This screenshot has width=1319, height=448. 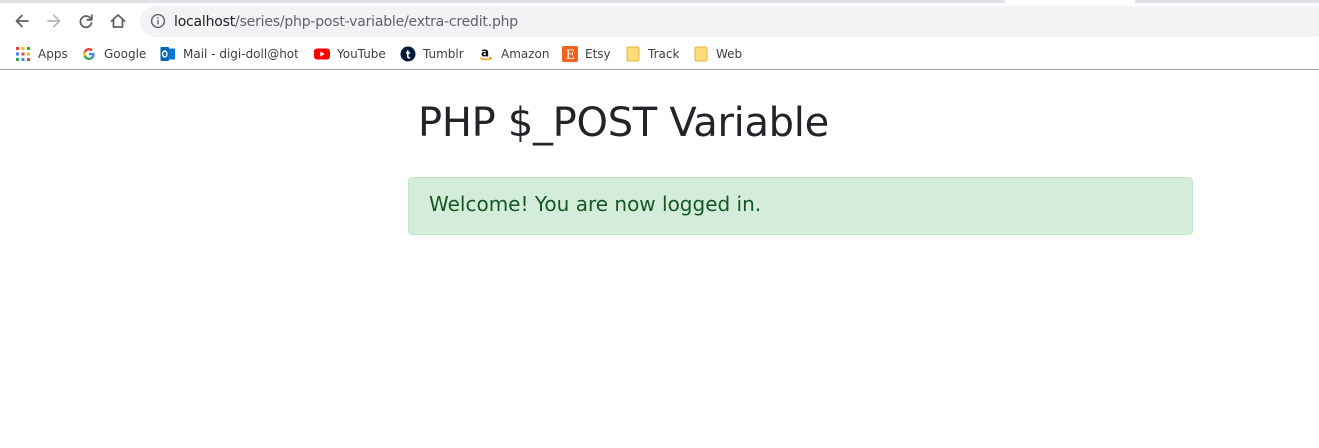 I want to click on bookmark-label: Mail - digi-doll@hotr, so click(x=240, y=54).